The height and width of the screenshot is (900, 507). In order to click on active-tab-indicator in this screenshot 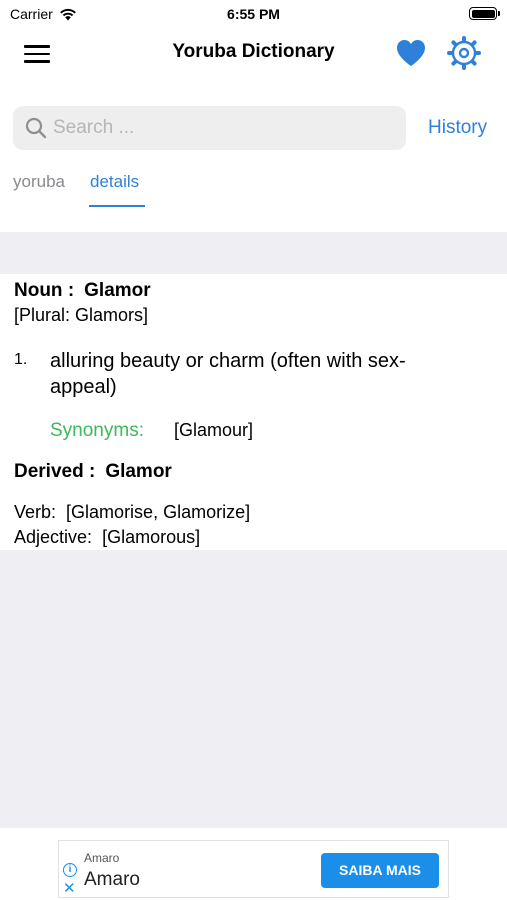, I will do `click(117, 206)`.